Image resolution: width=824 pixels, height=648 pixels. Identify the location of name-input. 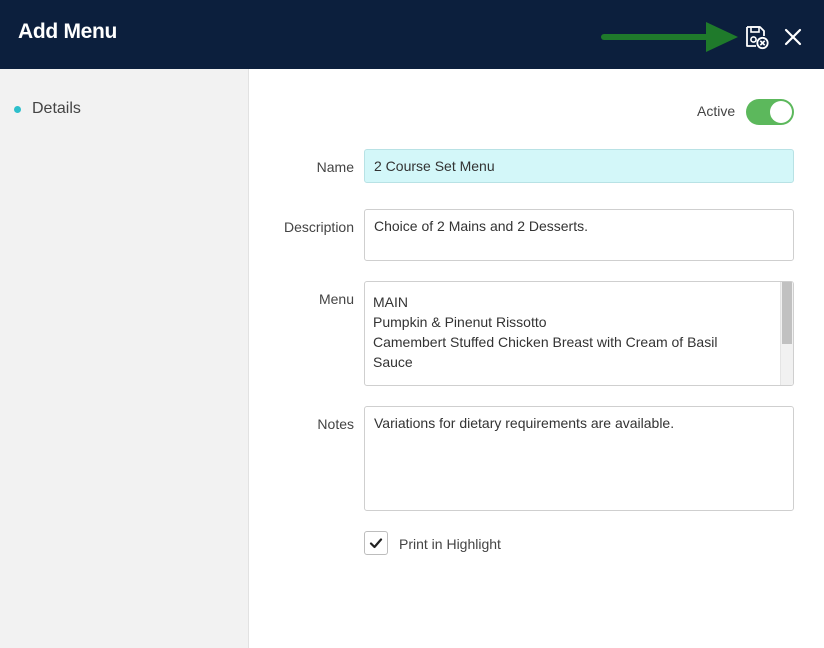
(579, 166).